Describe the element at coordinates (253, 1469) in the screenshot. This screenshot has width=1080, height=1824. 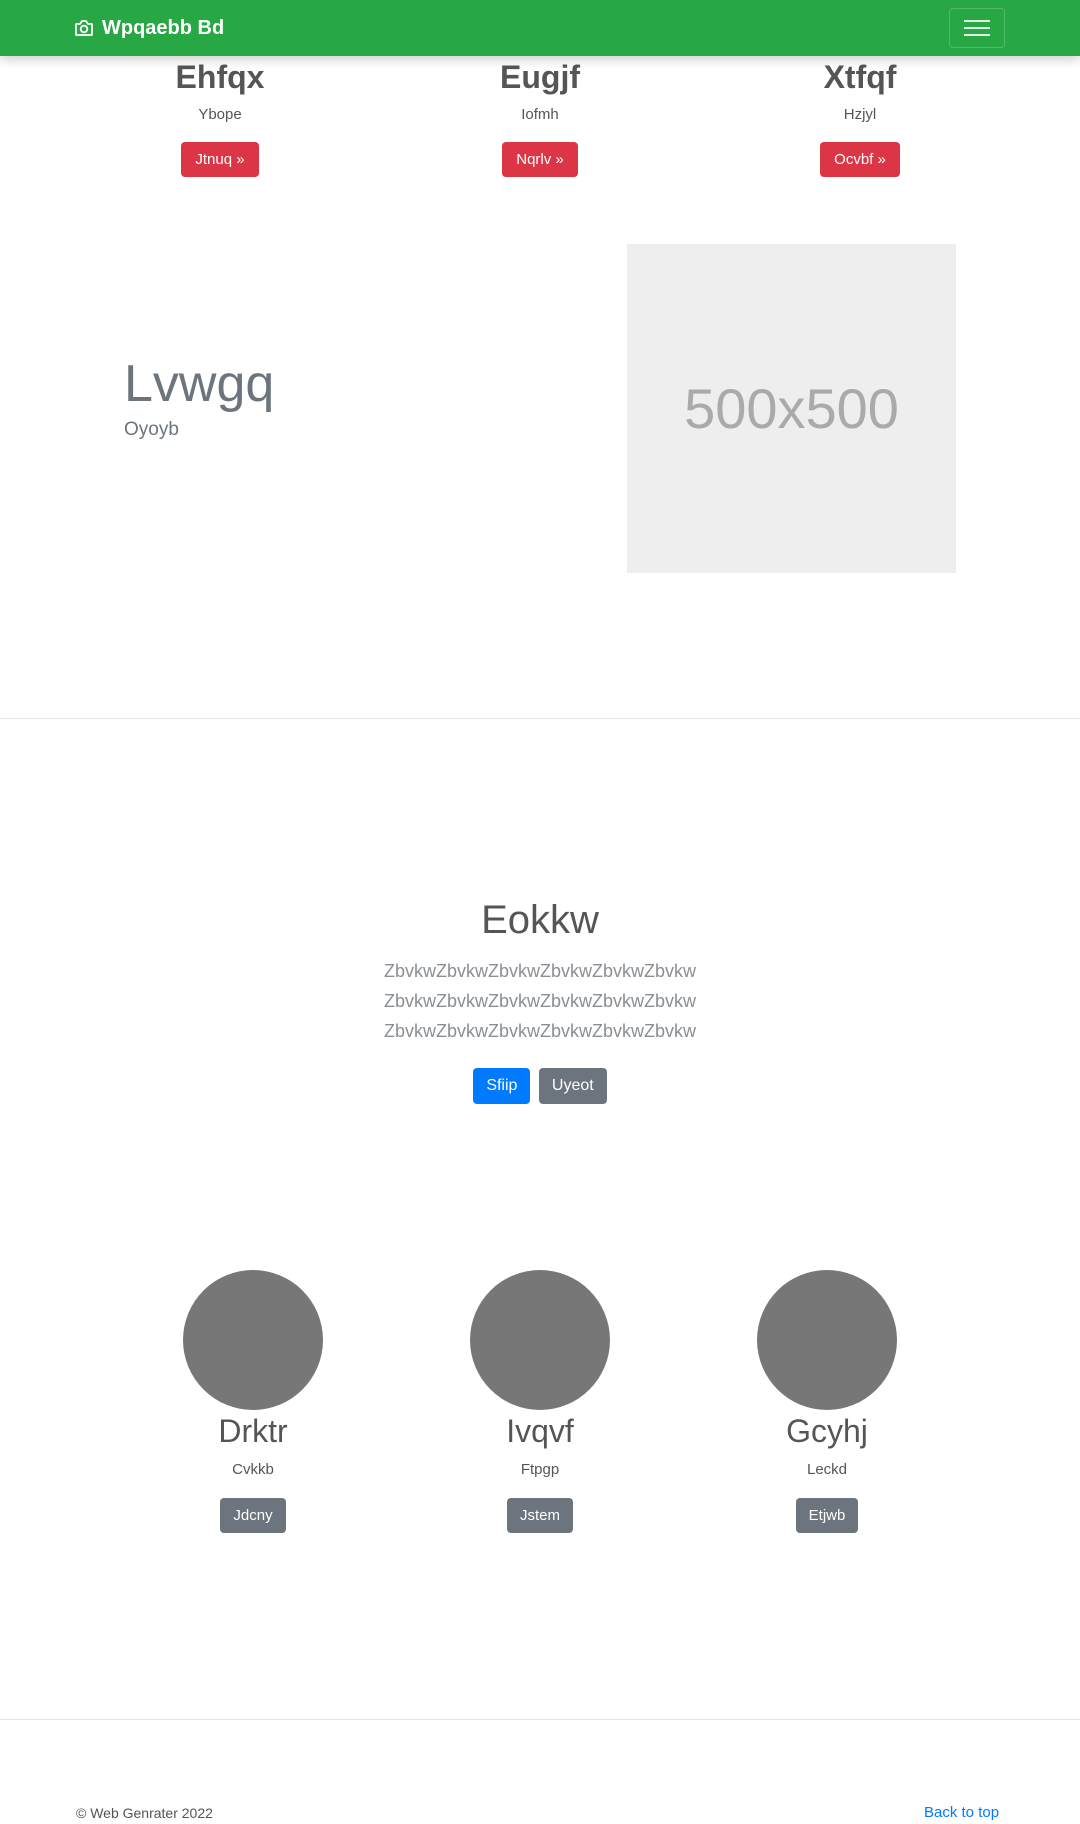
I see `team-member-role: Cvkkb` at that location.